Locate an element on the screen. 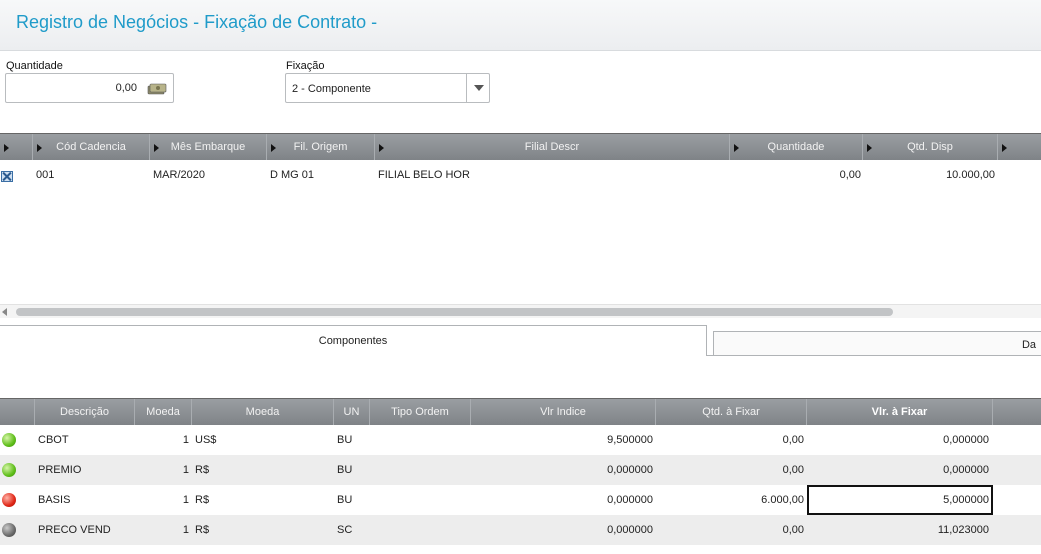 The width and height of the screenshot is (1041, 554). cell-vlr-indice: 9,500000 is located at coordinates (630, 440).